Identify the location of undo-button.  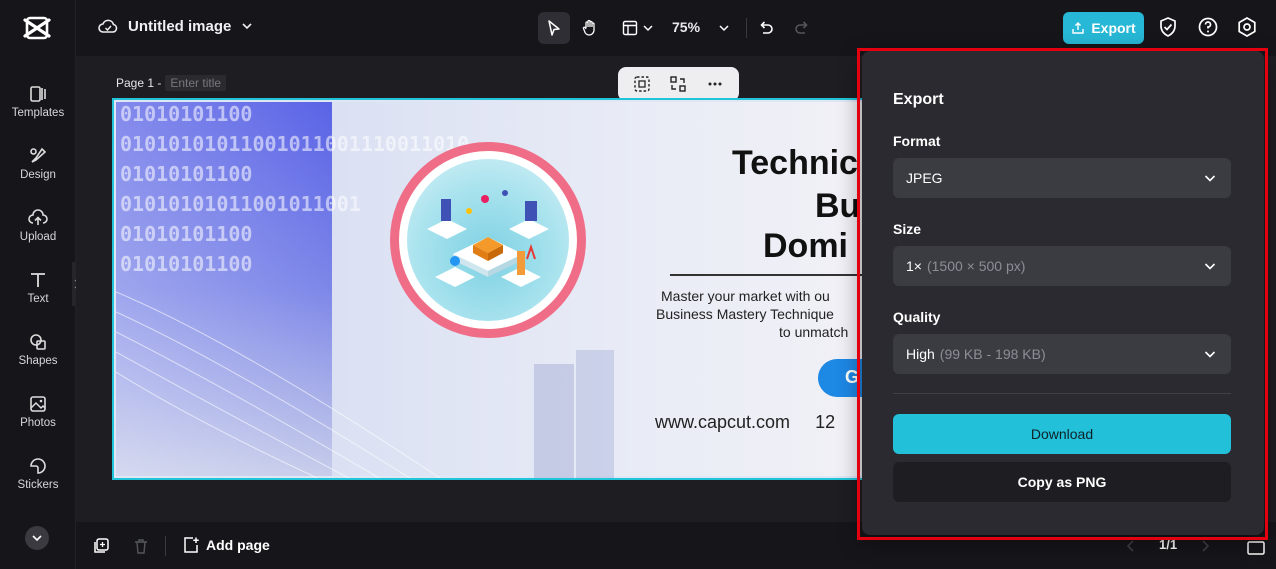
(766, 28).